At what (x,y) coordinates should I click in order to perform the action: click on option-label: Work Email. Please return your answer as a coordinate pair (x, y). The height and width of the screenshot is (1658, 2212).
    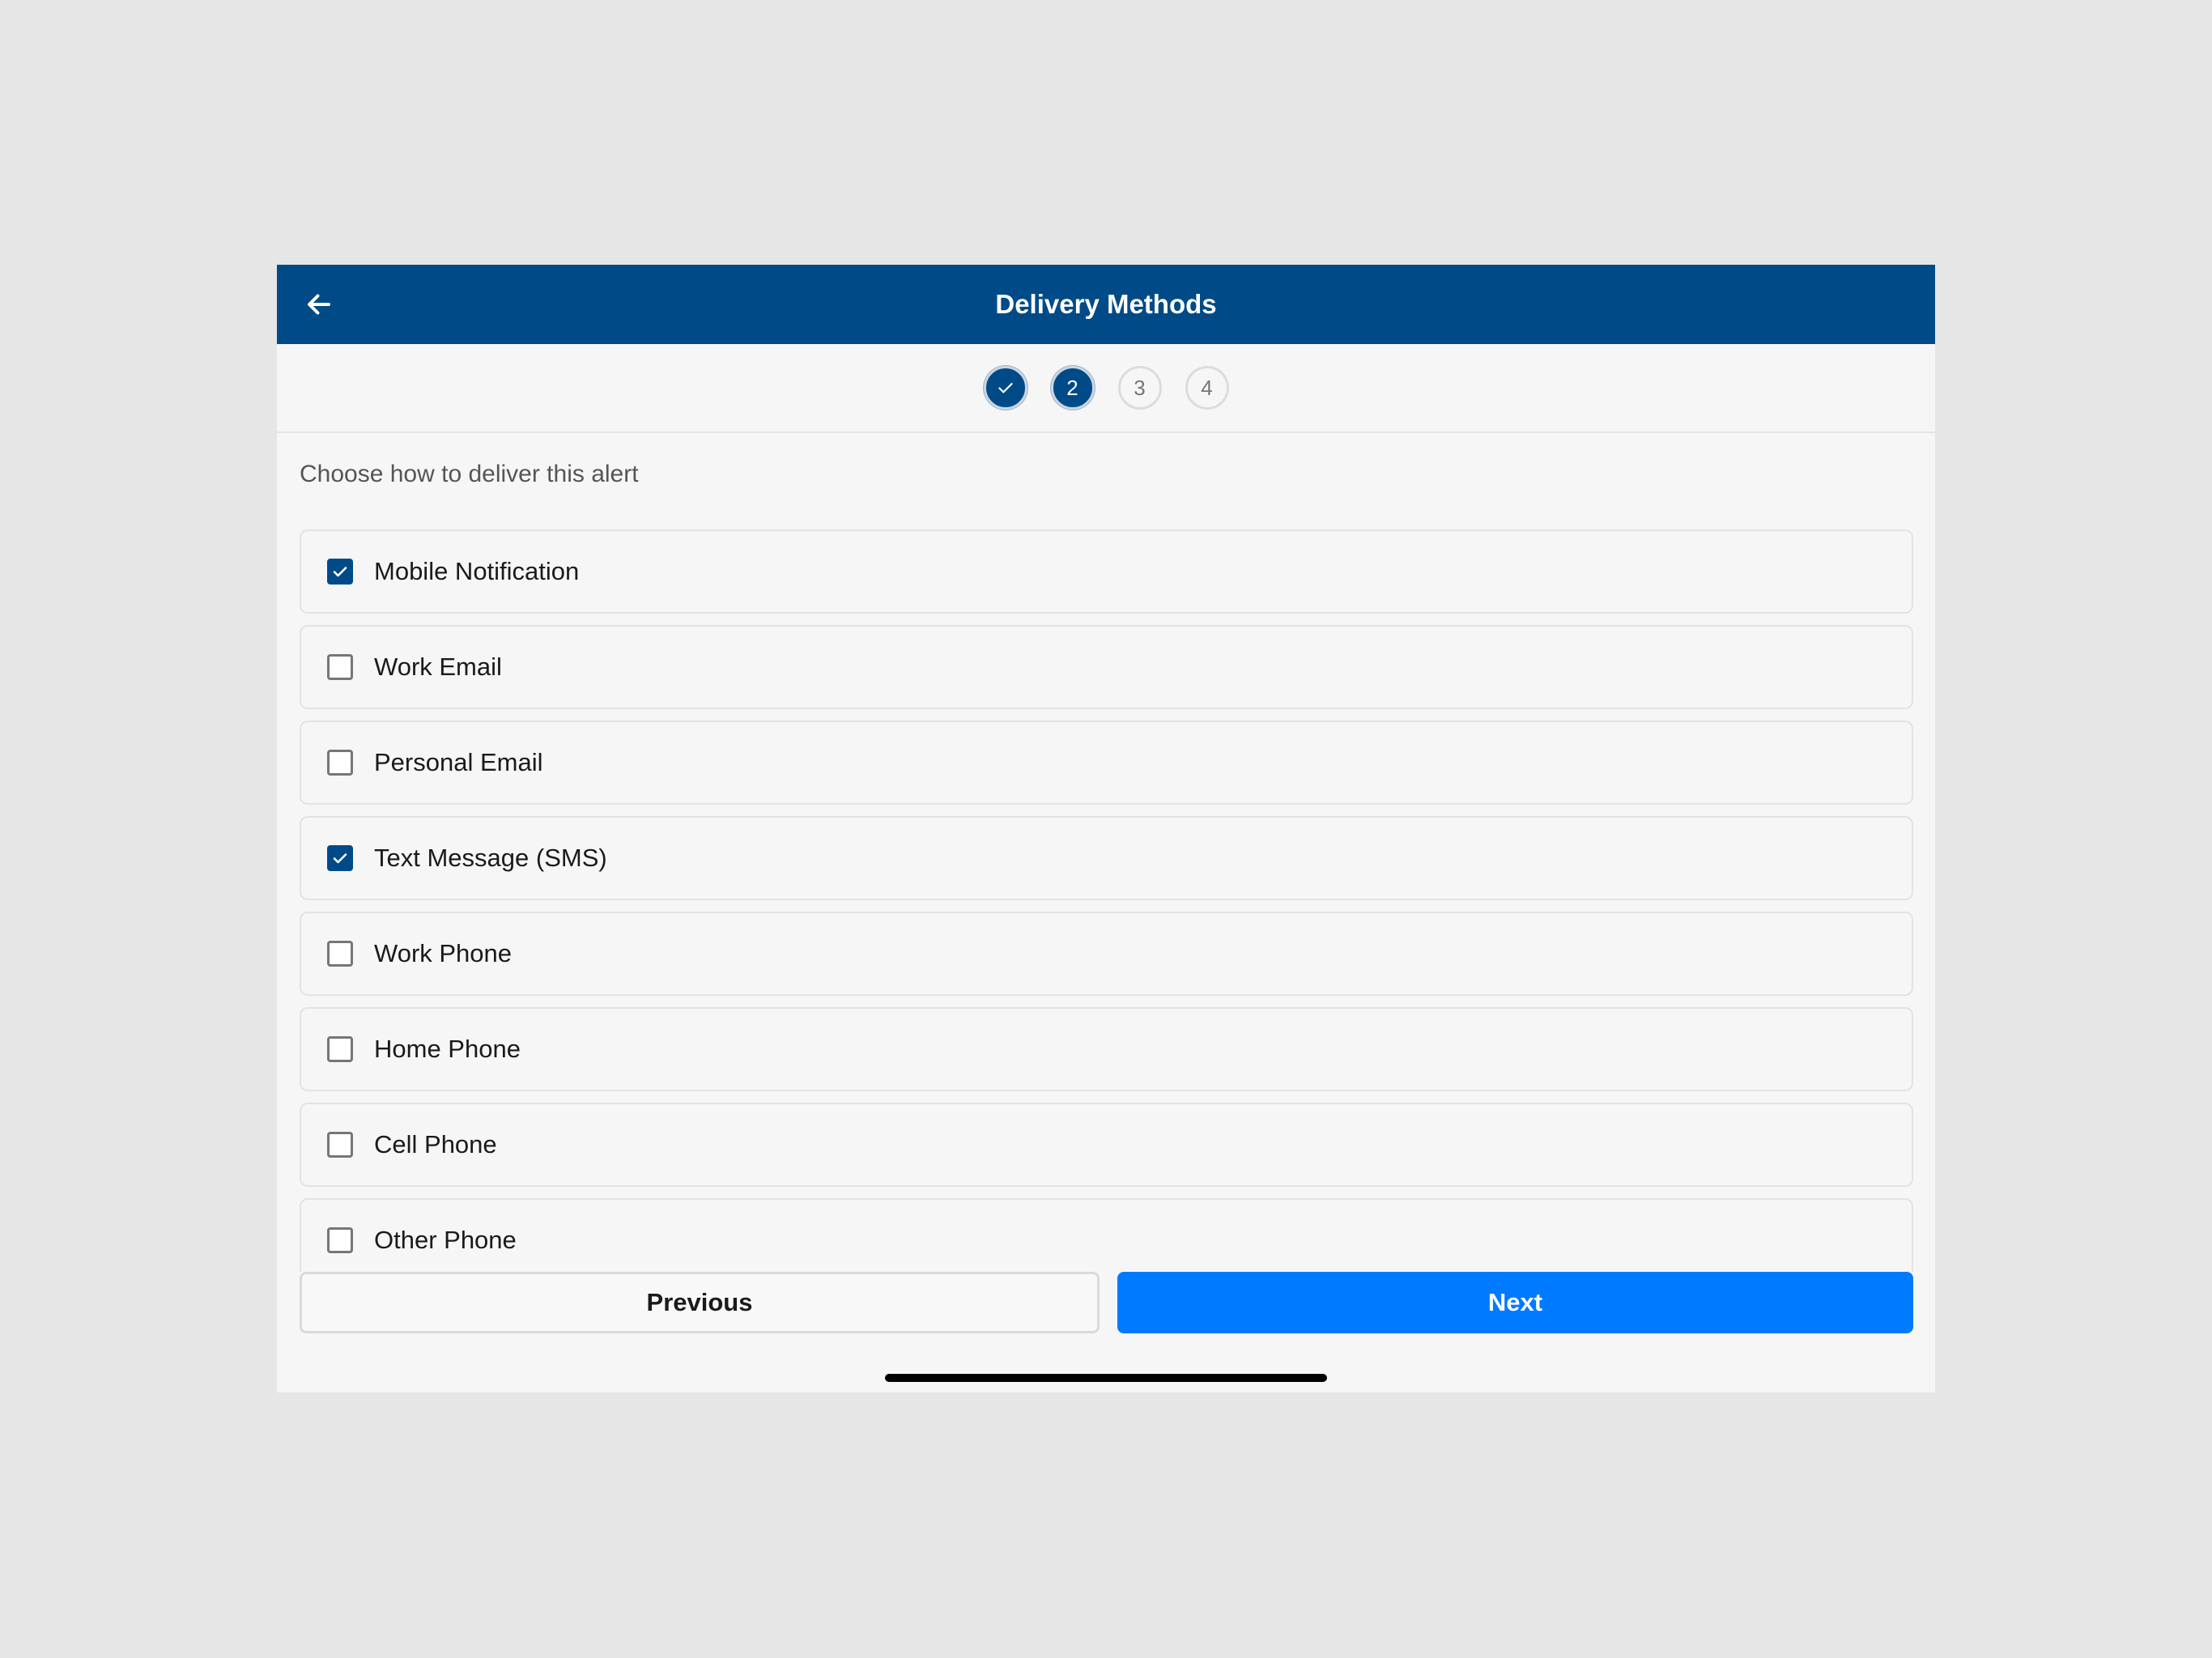
    Looking at the image, I should click on (438, 667).